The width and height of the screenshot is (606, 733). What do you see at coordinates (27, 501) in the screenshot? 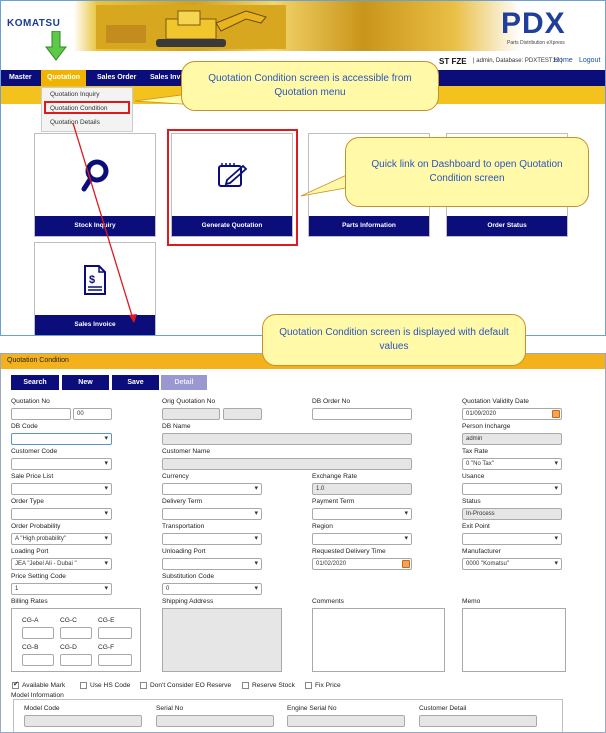
I see `label-order-type: Order Type` at bounding box center [27, 501].